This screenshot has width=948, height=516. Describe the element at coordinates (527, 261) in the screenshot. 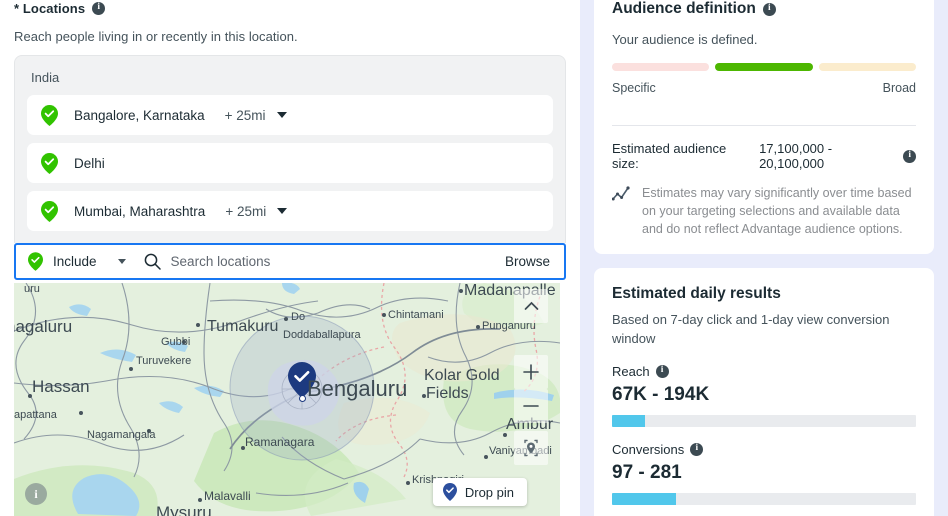

I see `browse-button: Browse` at that location.